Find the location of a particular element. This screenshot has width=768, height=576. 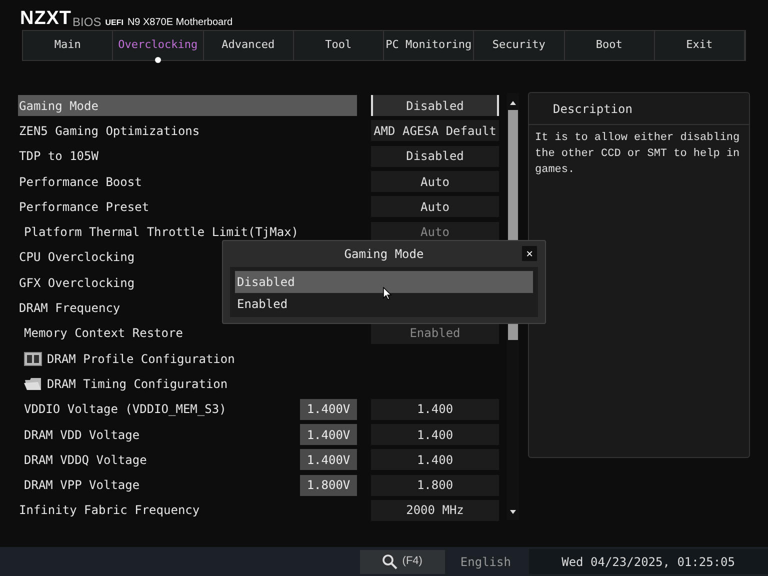

setting-label: DRAM VDD Voltage is located at coordinates (82, 435).